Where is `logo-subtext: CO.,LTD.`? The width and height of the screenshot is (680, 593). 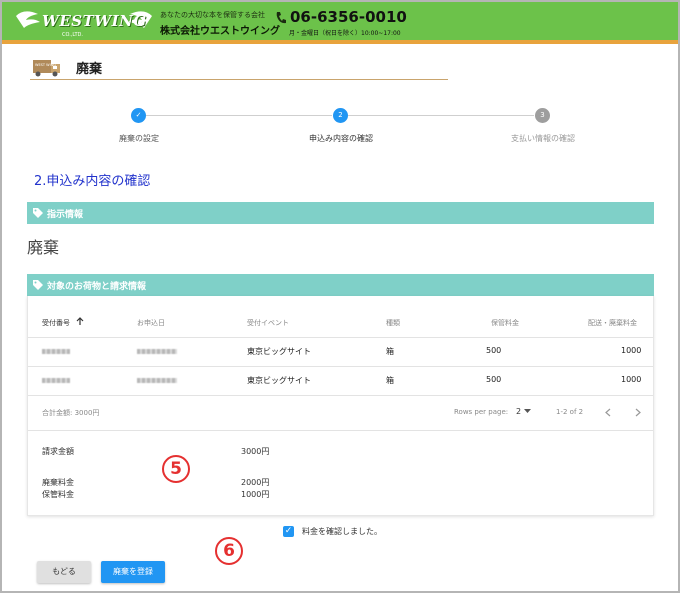 logo-subtext: CO.,LTD. is located at coordinates (72, 35).